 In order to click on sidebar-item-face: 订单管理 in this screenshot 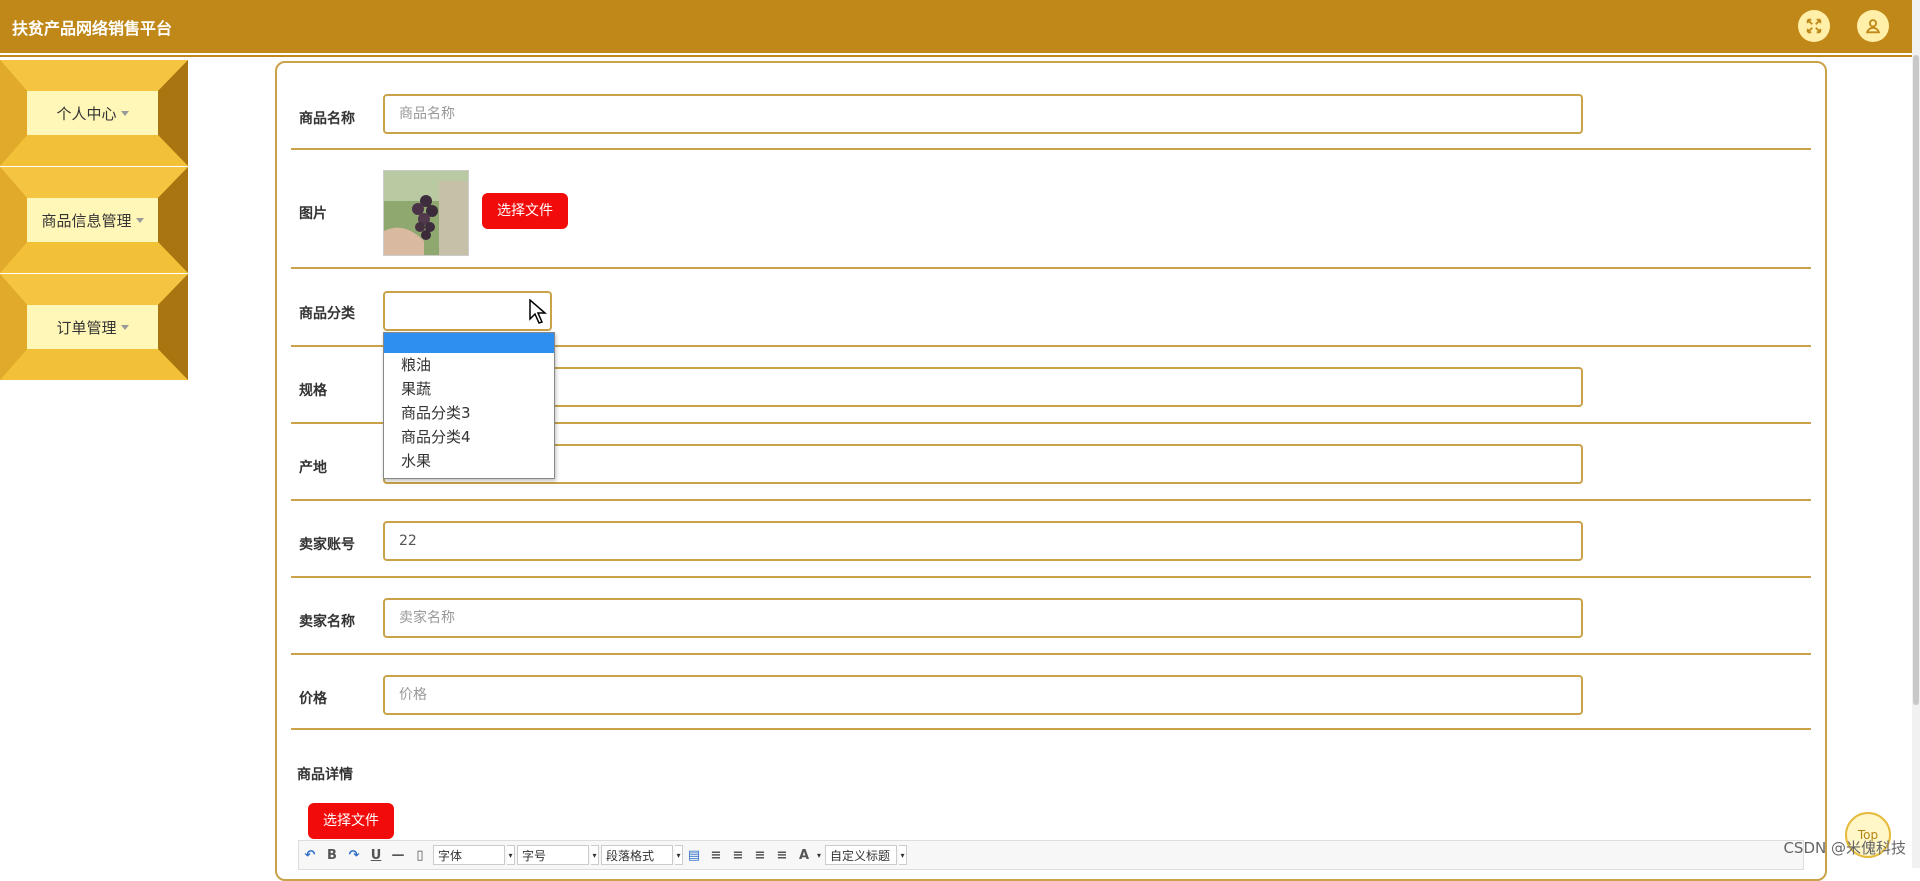, I will do `click(92, 327)`.